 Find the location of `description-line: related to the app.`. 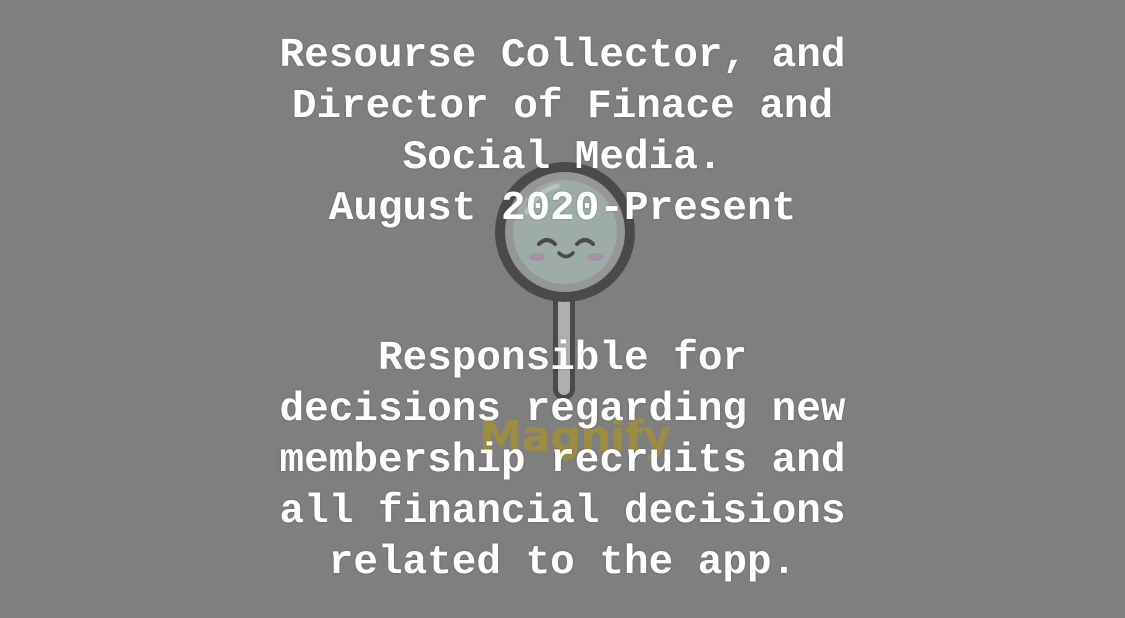

description-line: related to the app. is located at coordinates (562, 563).